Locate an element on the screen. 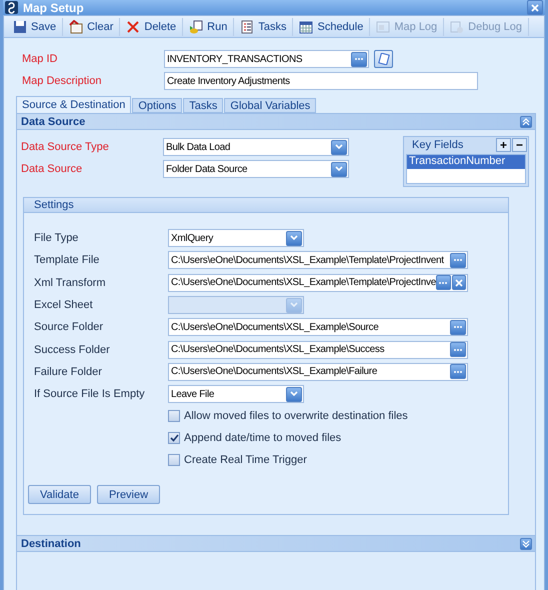 Image resolution: width=548 pixels, height=590 pixels. field-label: Source Folder is located at coordinates (69, 327).